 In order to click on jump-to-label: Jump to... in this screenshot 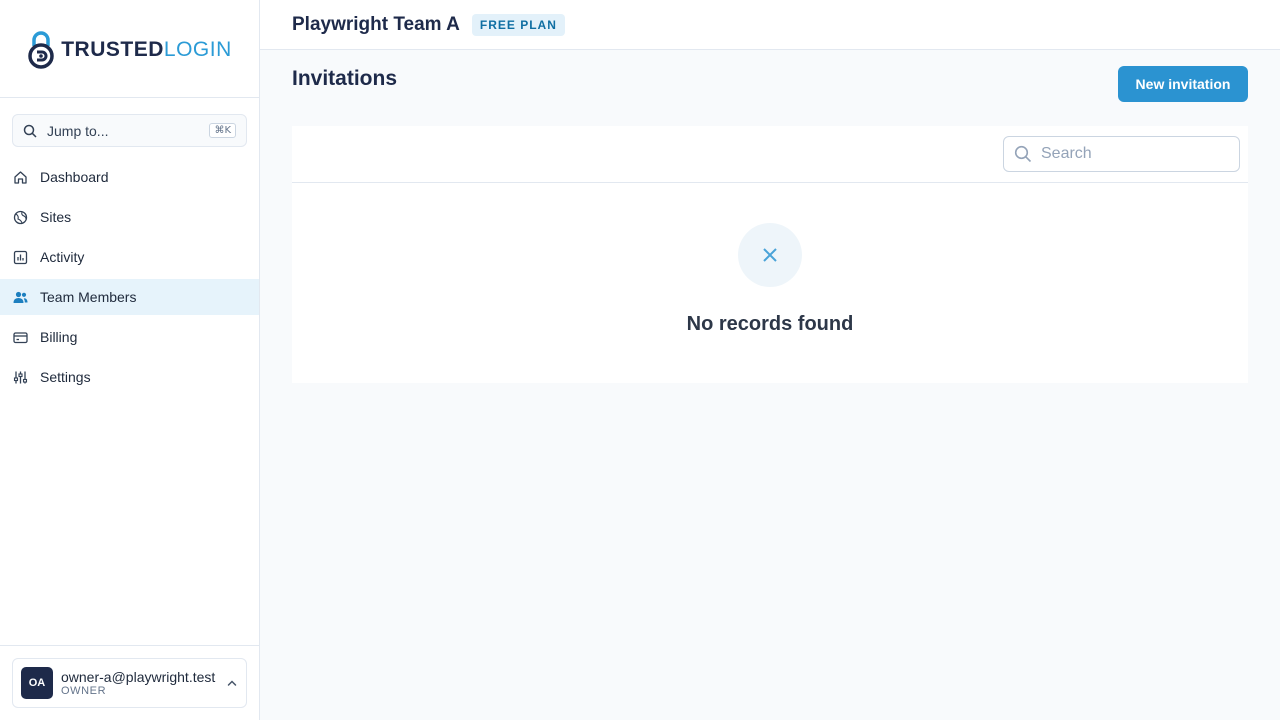, I will do `click(78, 130)`.